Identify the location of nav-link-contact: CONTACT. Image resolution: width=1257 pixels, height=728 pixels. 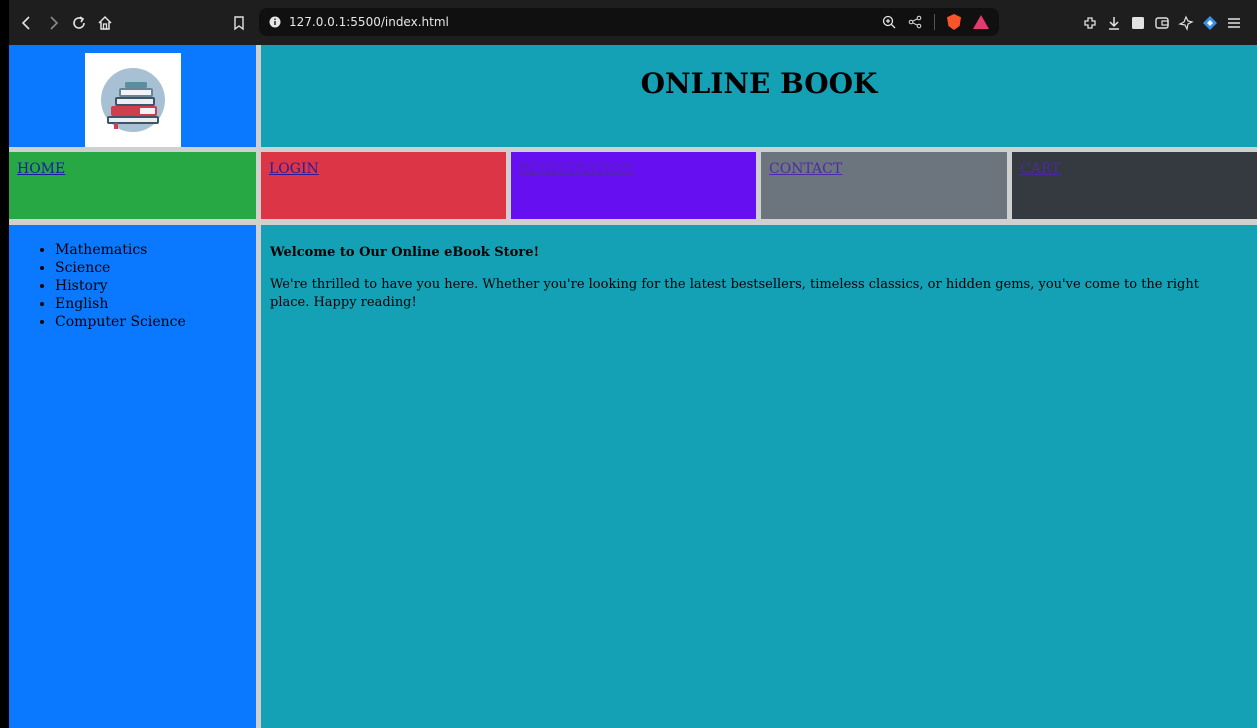
(805, 169).